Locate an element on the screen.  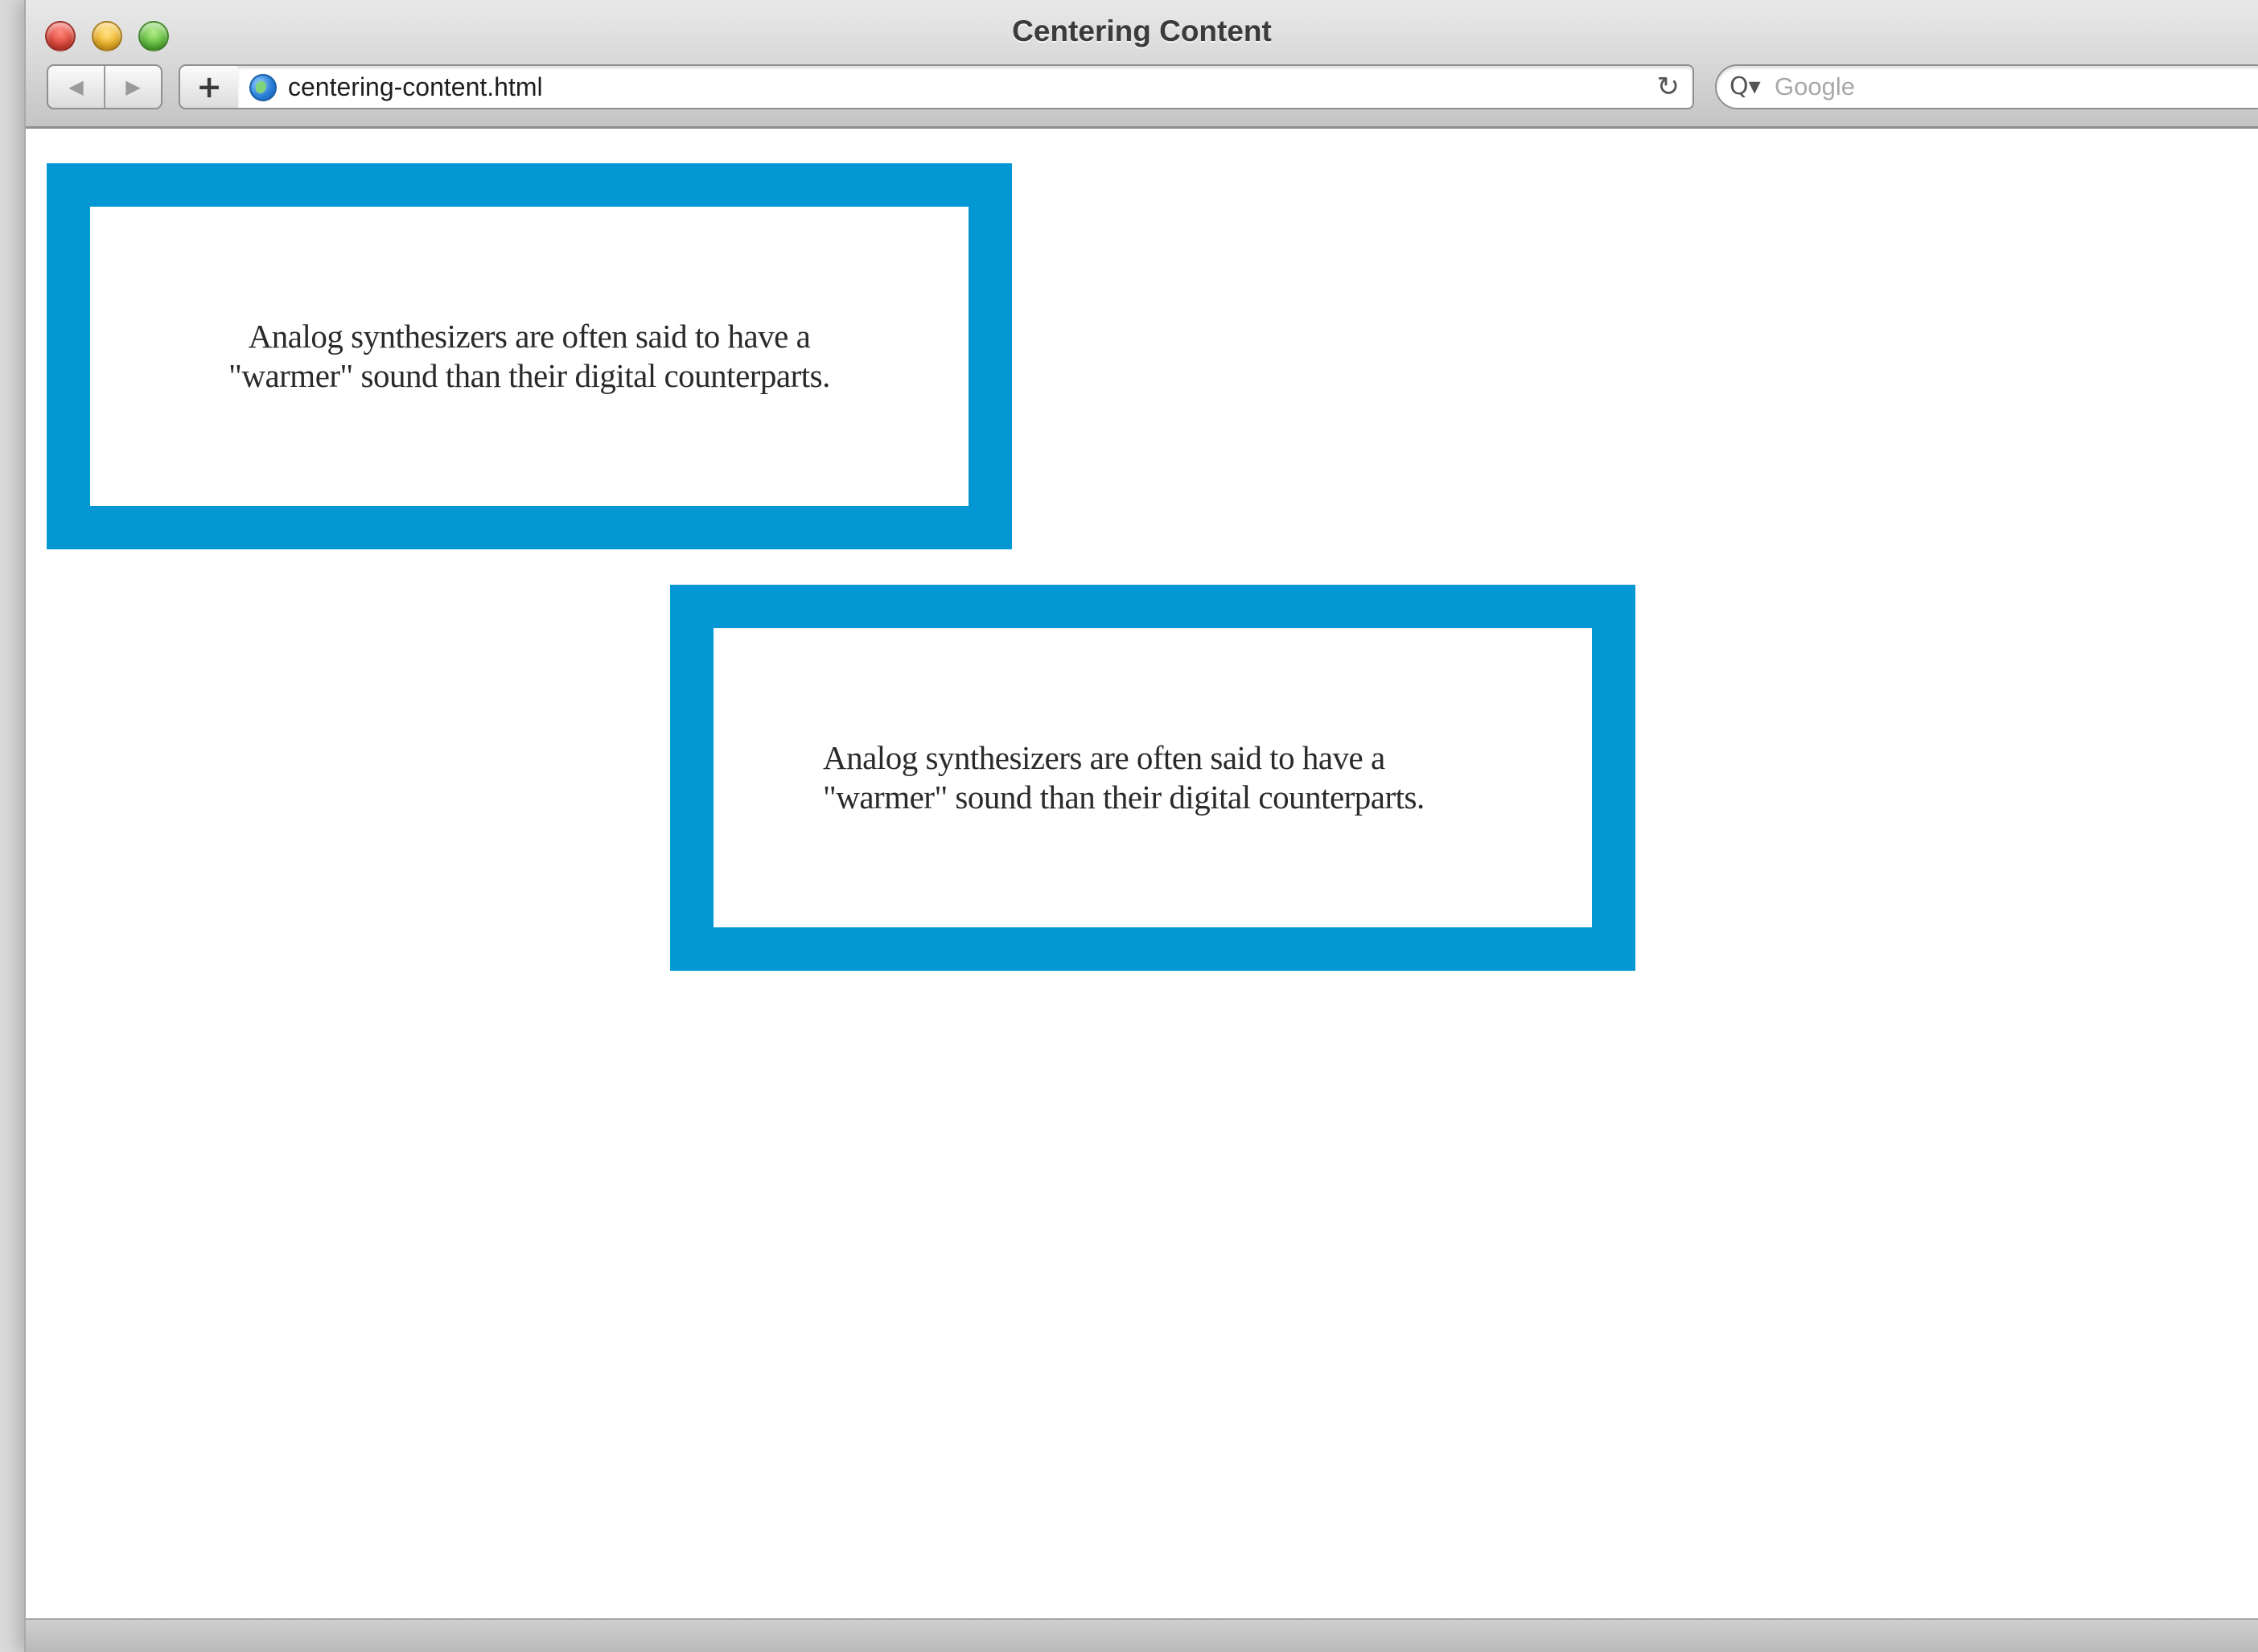
address-bar: centering-content.html ↻ is located at coordinates (966, 86).